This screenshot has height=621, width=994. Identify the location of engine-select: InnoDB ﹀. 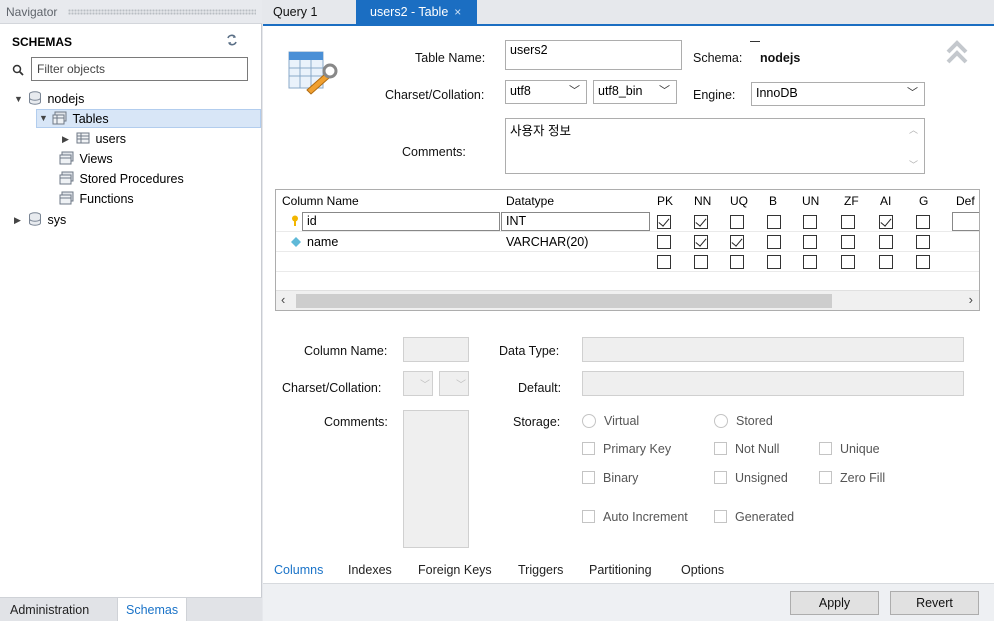
(838, 94).